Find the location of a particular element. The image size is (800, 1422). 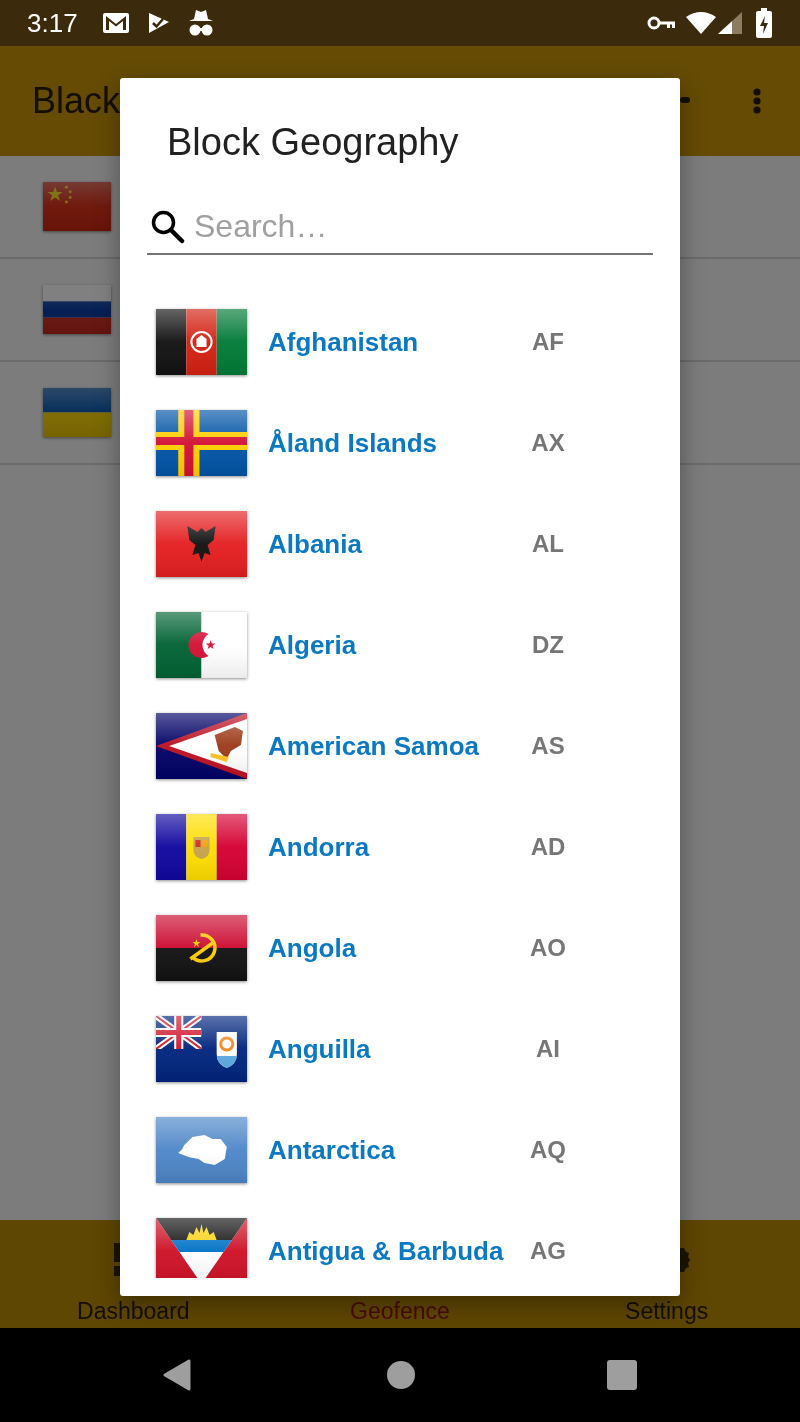

wifi-icon is located at coordinates (701, 23).